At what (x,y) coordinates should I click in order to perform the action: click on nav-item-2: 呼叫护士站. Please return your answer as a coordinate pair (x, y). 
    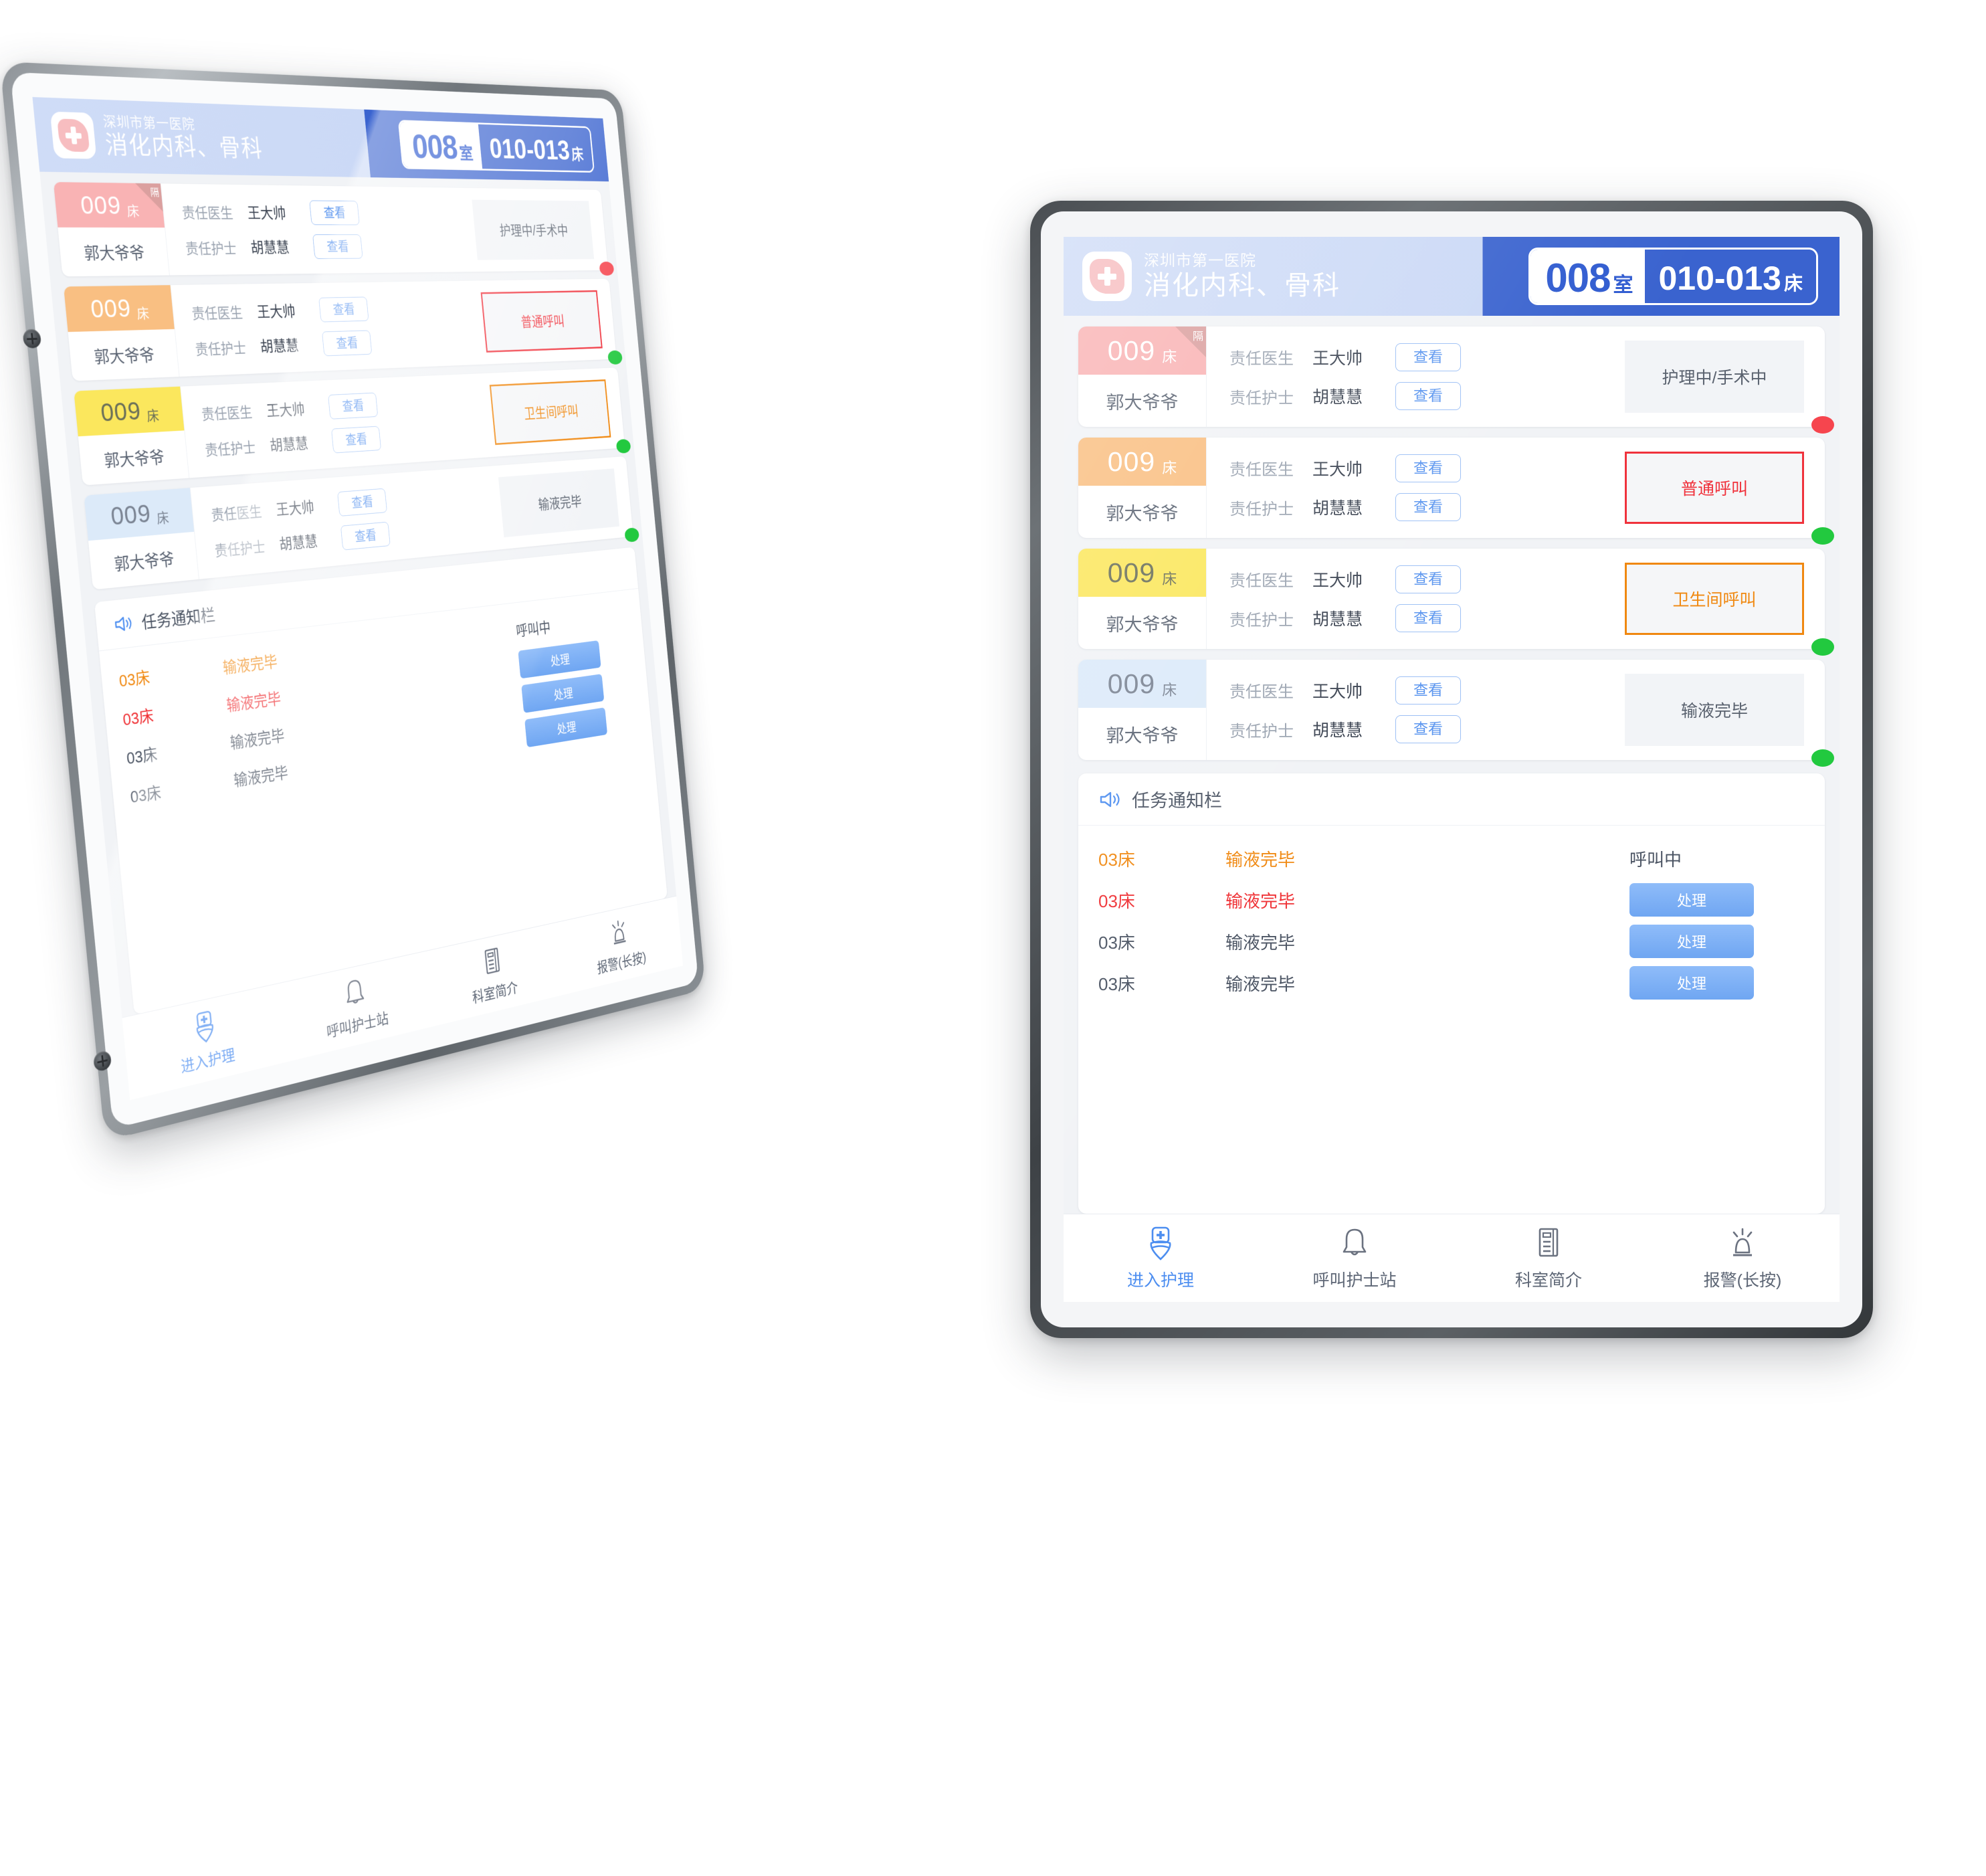
    Looking at the image, I should click on (1355, 1258).